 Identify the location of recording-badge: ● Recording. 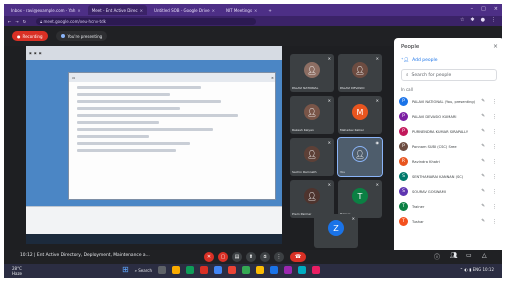
(30, 36).